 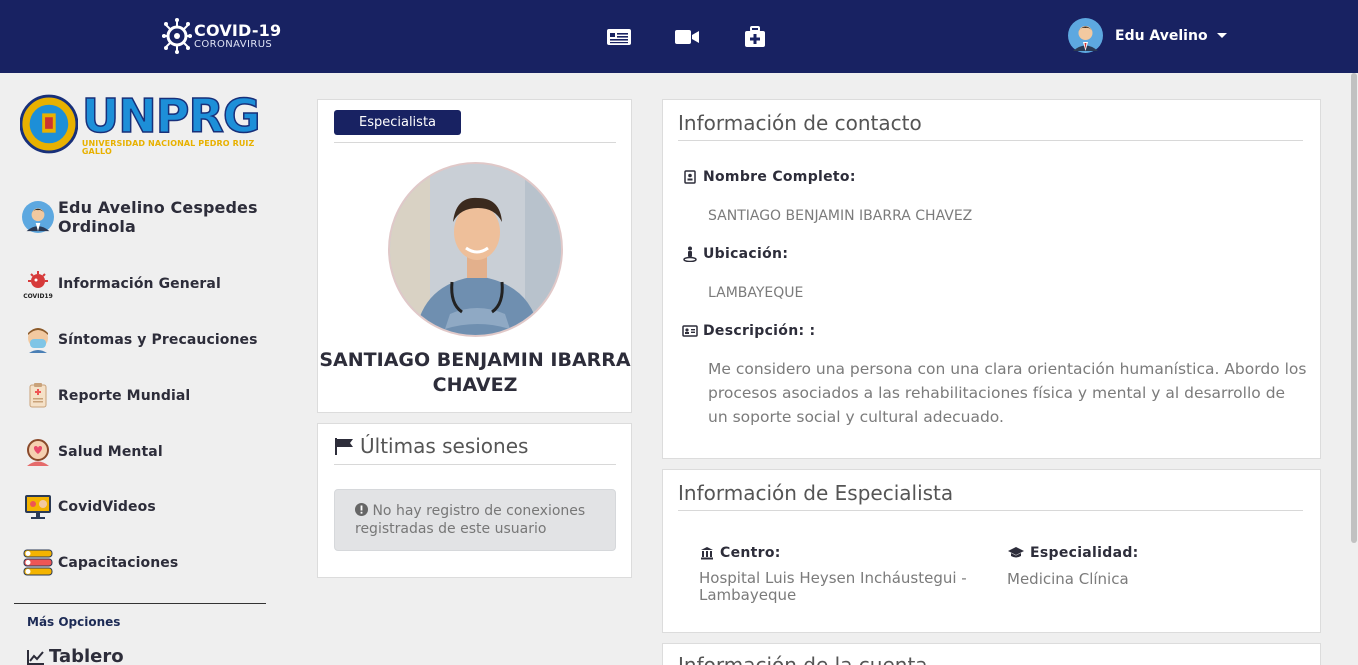 What do you see at coordinates (118, 563) in the screenshot?
I see `sidebar-item-label: Capacitaciones` at bounding box center [118, 563].